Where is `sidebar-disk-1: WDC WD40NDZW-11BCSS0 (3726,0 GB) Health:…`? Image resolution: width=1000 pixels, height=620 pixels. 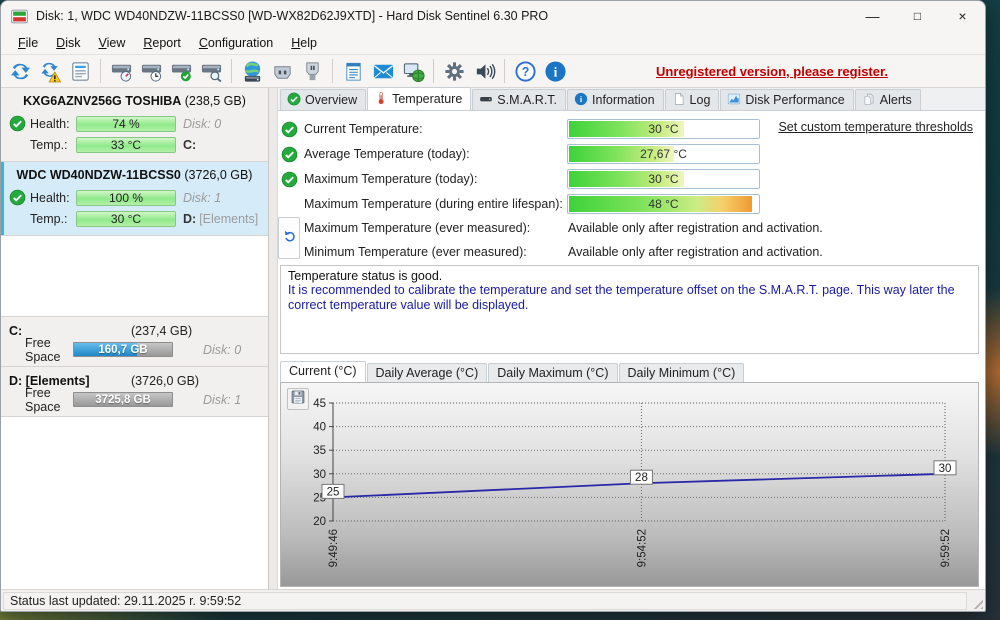
sidebar-disk-1: WDC WD40NDZW-11BCSS0 (3726,0 GB) Health:… is located at coordinates (134, 199).